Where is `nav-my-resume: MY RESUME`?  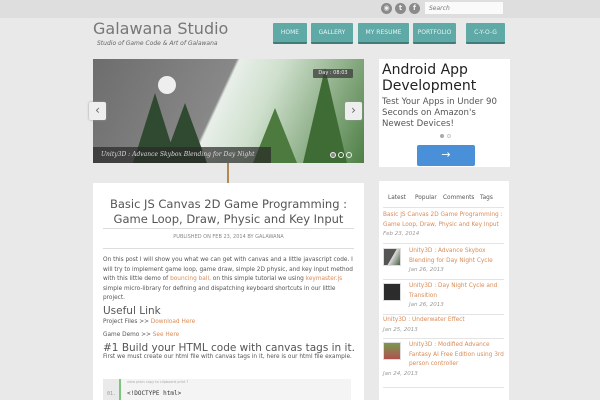
nav-my-resume: MY RESUME is located at coordinates (383, 33).